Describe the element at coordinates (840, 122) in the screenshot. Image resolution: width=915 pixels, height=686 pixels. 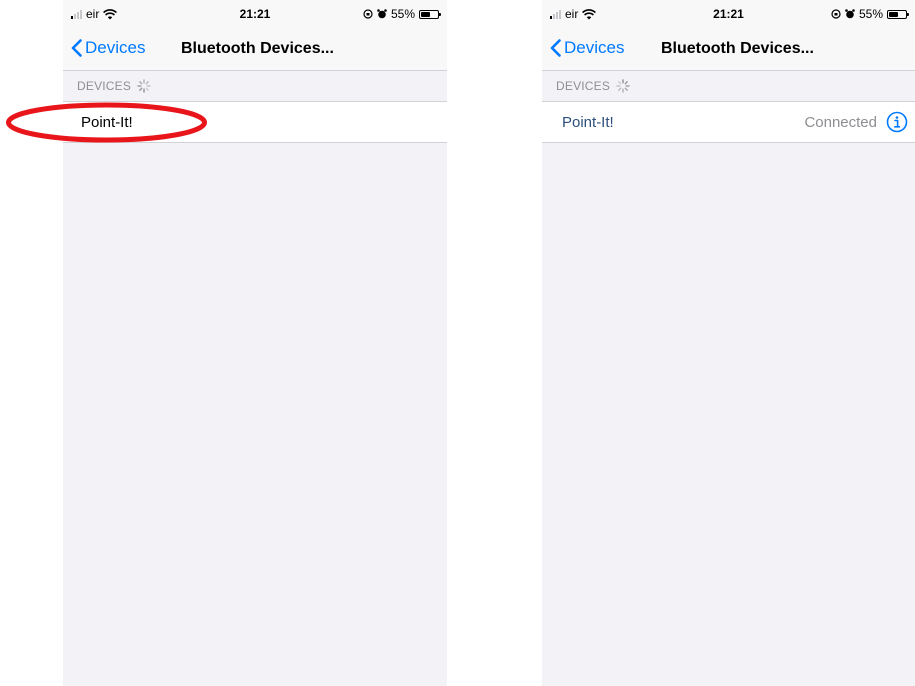
I see `connection-status: Connected` at that location.